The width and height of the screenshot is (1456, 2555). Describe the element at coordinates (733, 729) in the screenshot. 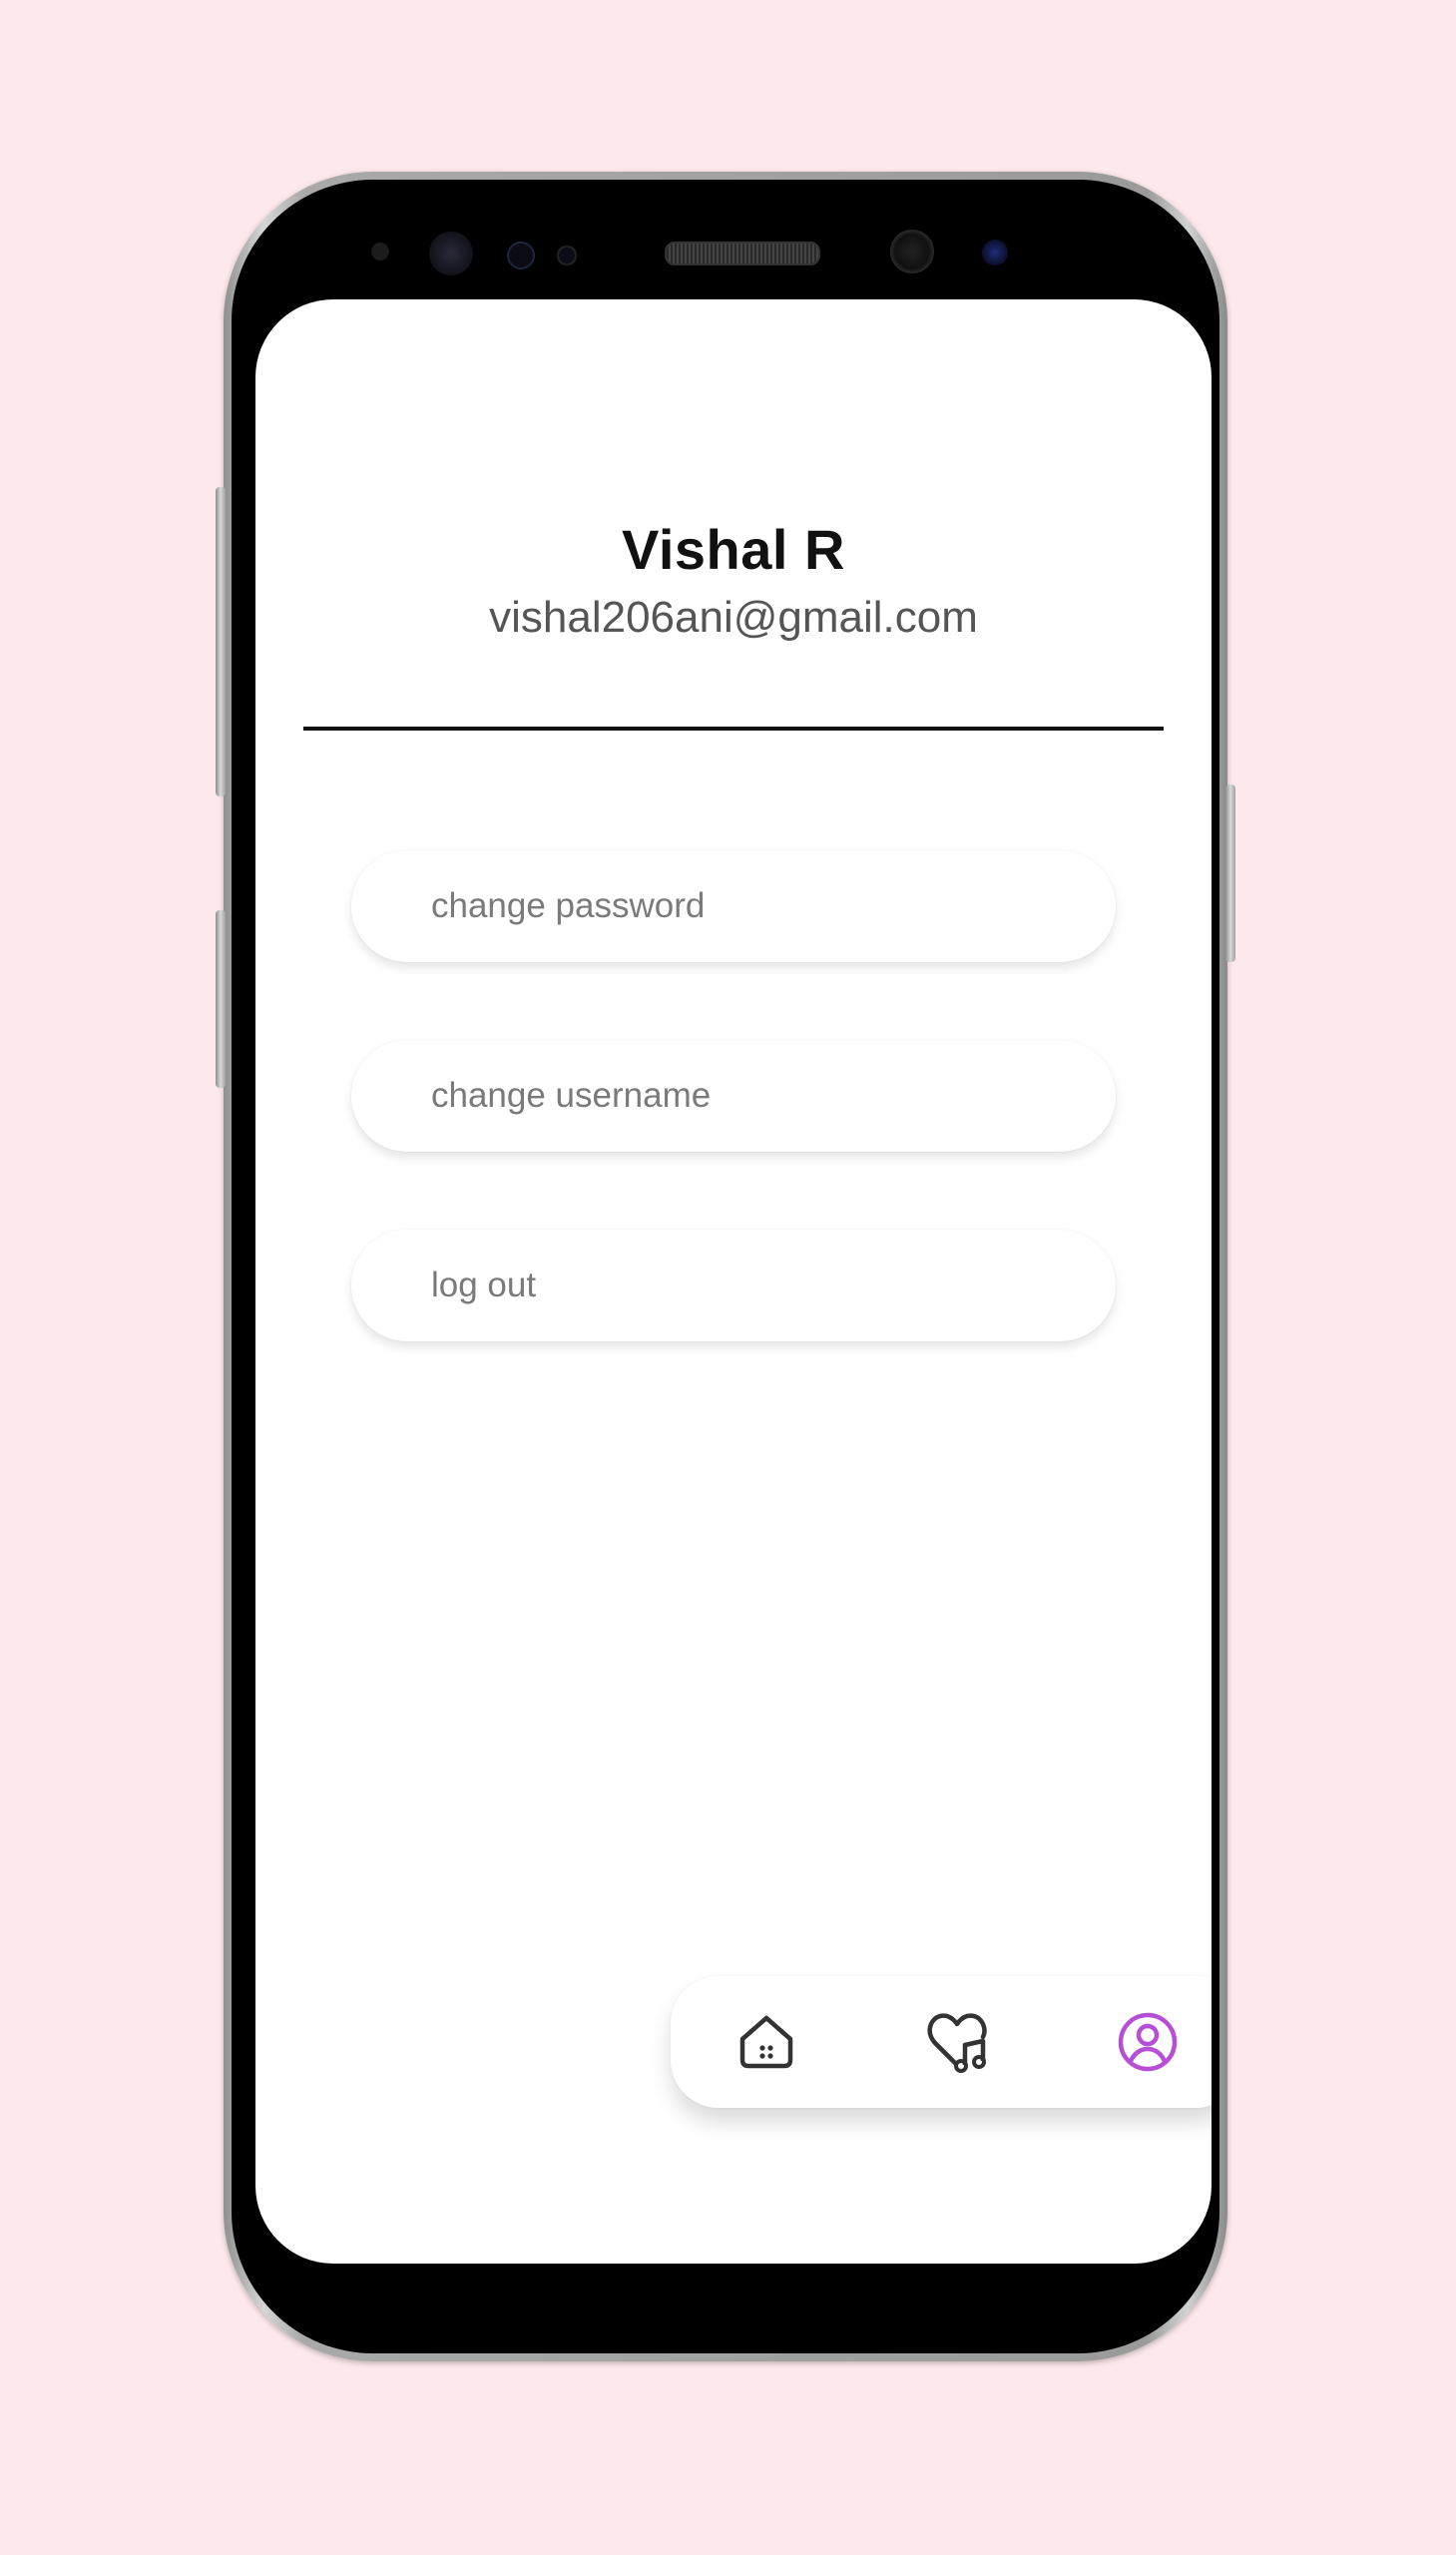

I see `divider` at that location.